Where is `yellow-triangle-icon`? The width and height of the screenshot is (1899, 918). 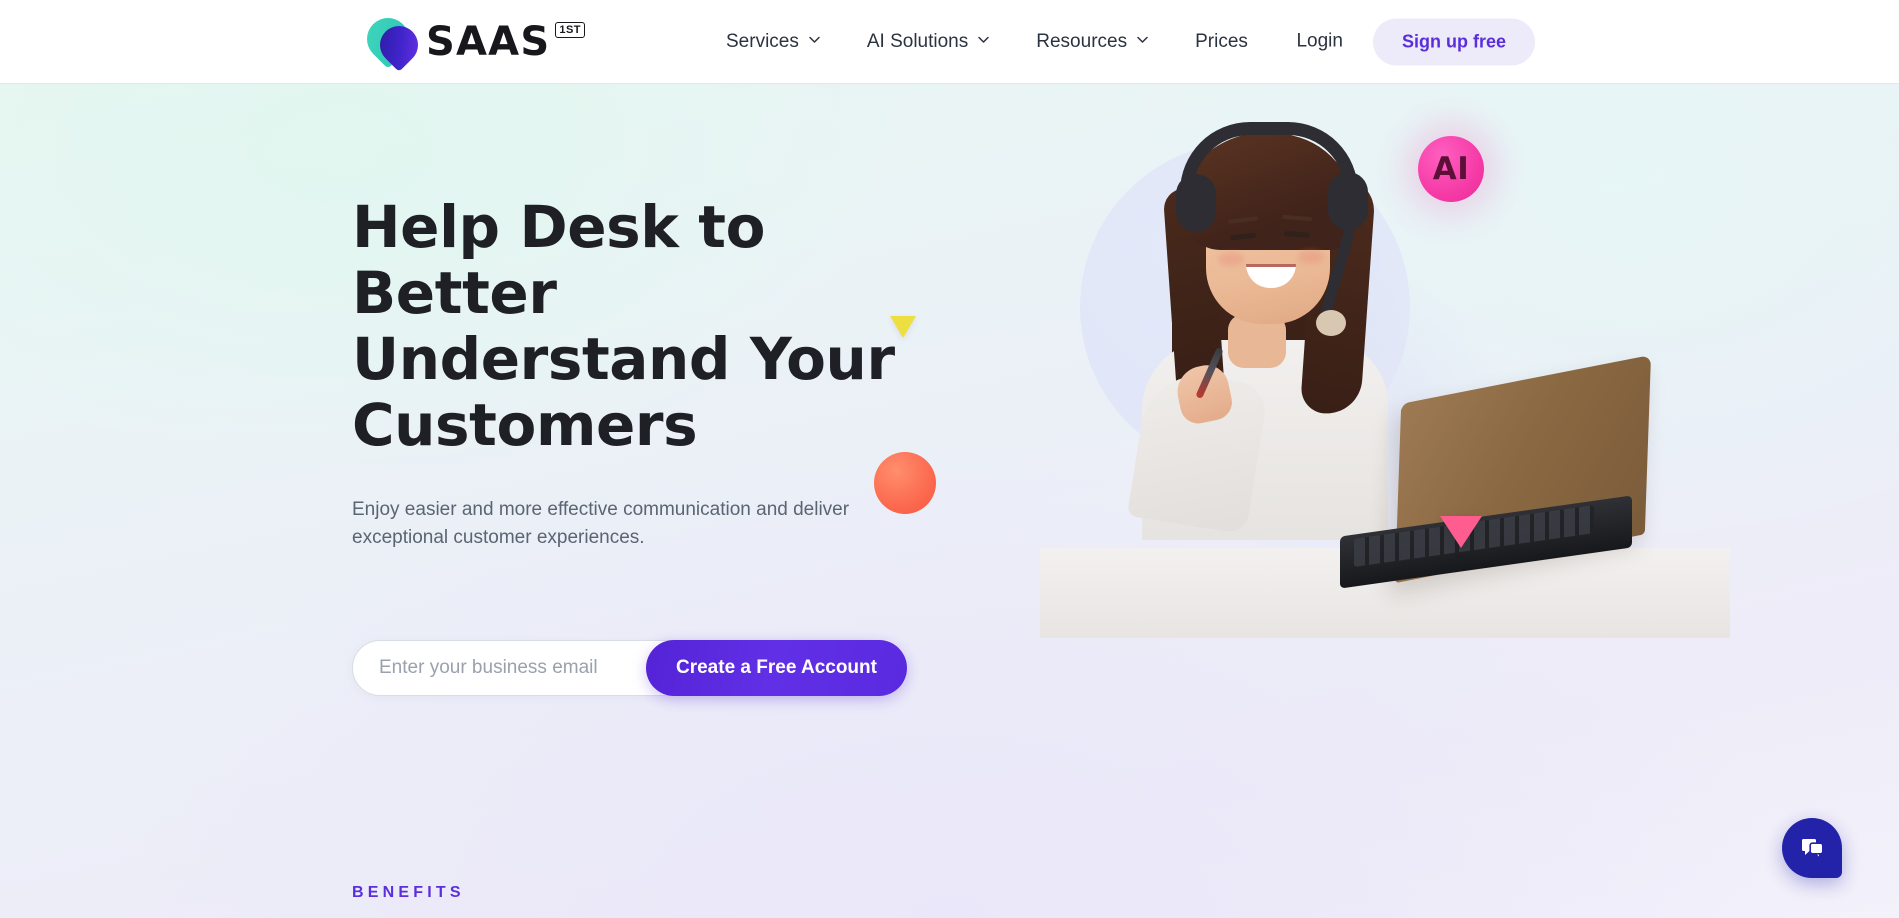
yellow-triangle-icon is located at coordinates (903, 327).